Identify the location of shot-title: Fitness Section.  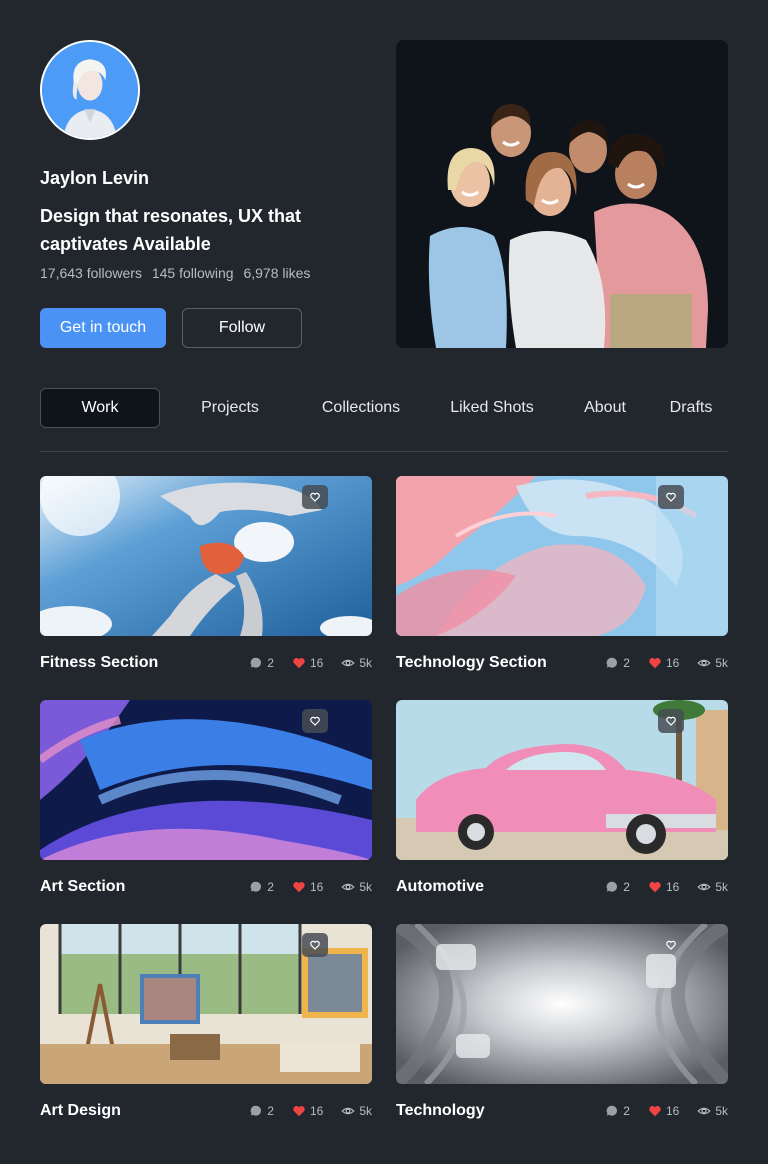
(99, 663).